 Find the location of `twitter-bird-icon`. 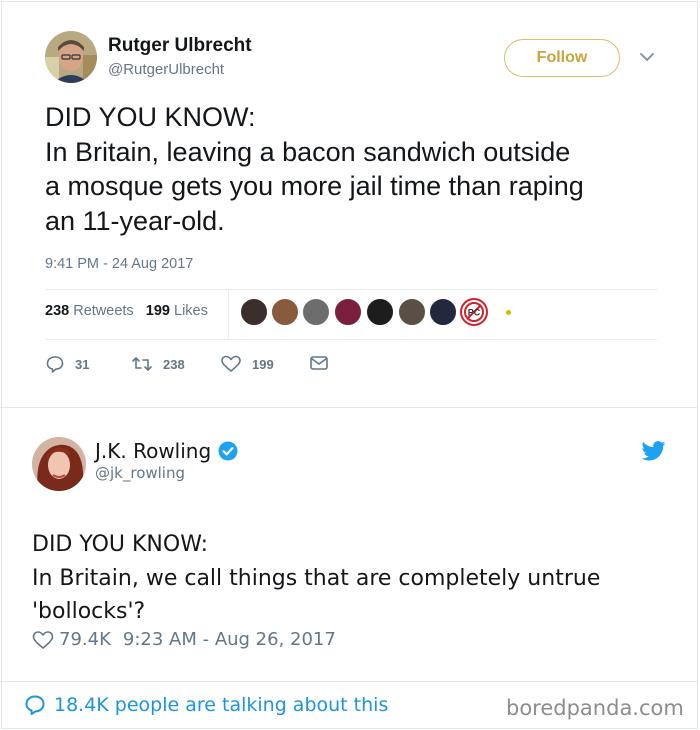

twitter-bird-icon is located at coordinates (654, 451).